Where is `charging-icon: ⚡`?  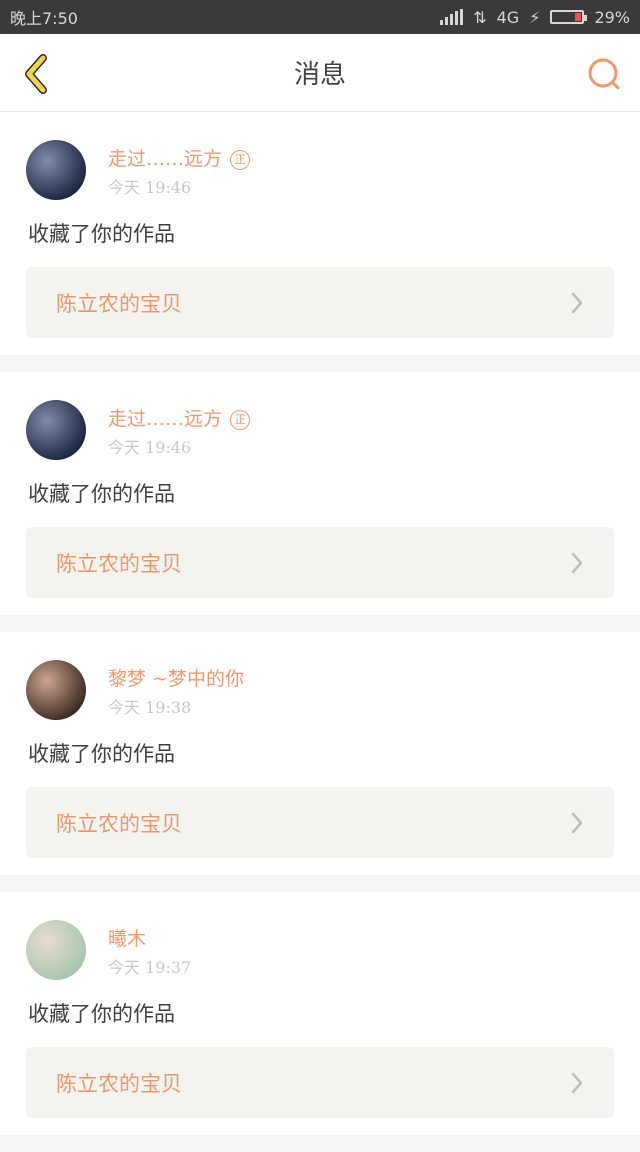
charging-icon: ⚡ is located at coordinates (535, 17).